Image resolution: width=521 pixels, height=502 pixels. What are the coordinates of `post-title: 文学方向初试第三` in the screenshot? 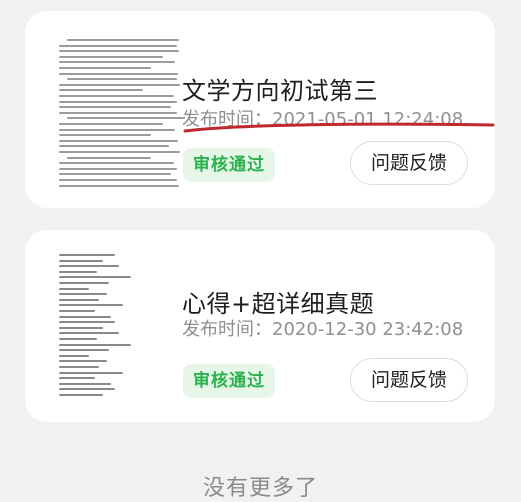 It's located at (280, 91).